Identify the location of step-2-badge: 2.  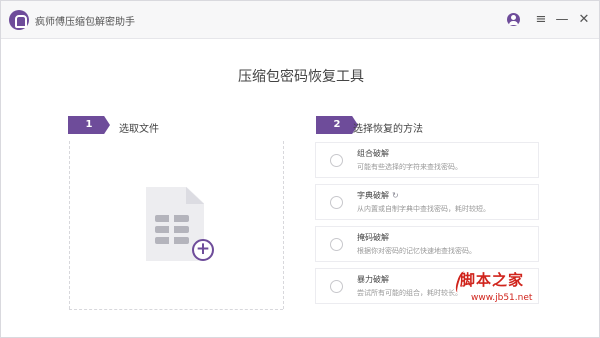
(337, 125).